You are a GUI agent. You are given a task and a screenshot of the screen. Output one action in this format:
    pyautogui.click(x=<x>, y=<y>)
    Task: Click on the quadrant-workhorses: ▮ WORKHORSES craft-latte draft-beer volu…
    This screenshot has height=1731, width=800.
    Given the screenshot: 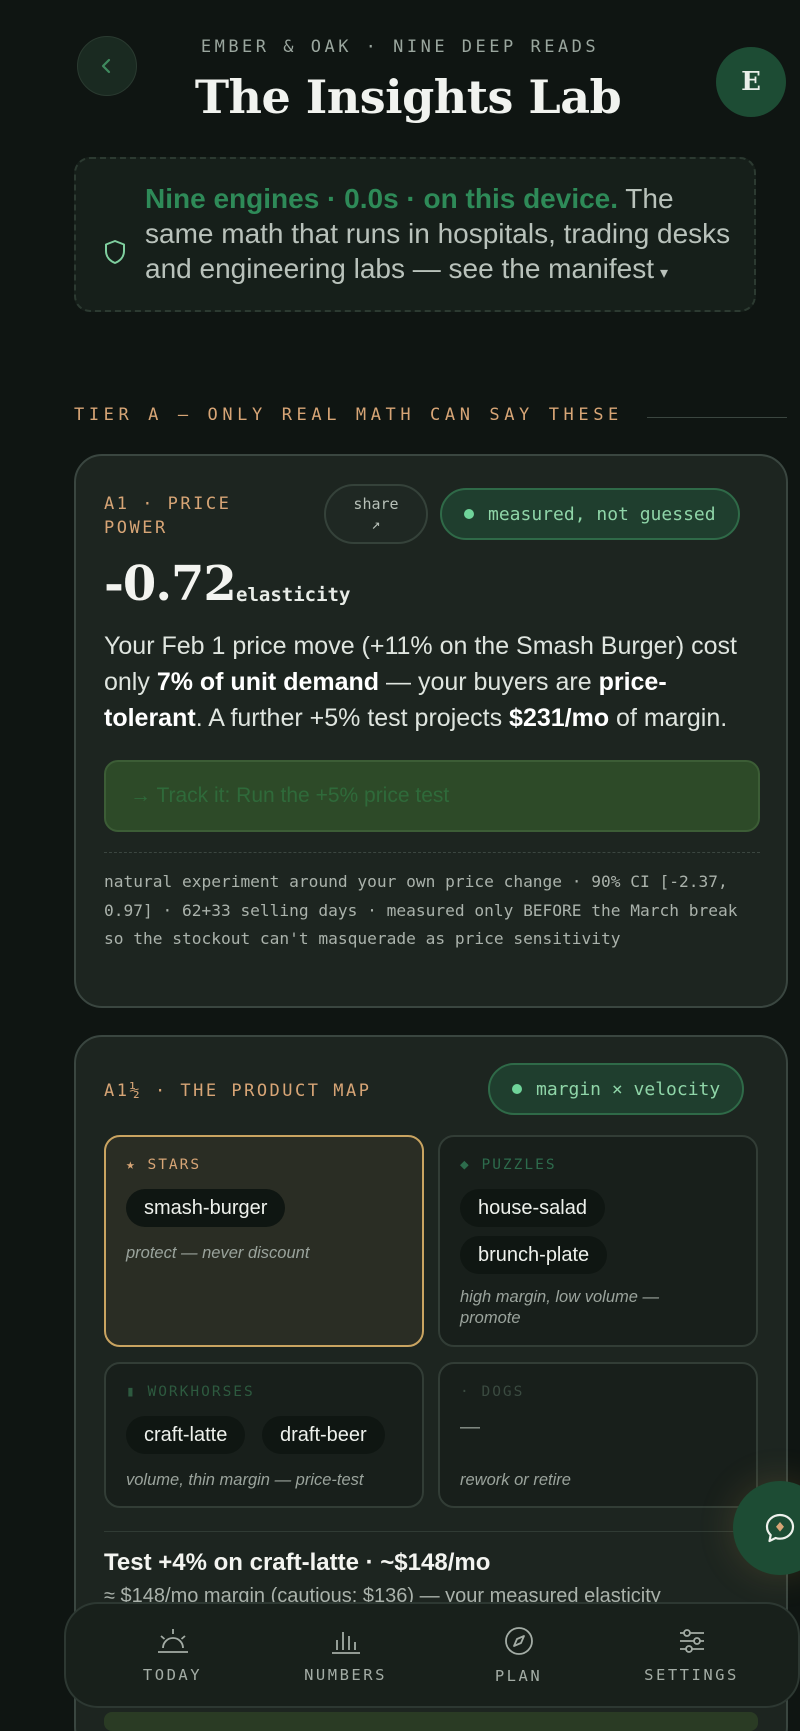 What is the action you would take?
    pyautogui.click(x=264, y=1435)
    